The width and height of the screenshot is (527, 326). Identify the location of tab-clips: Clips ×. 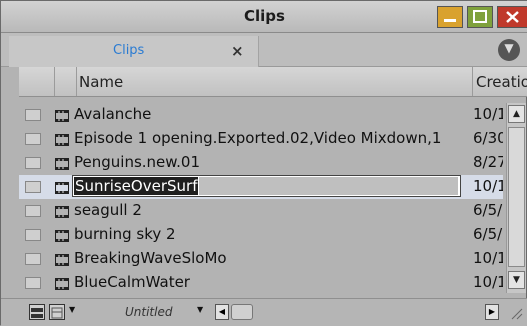
(134, 51).